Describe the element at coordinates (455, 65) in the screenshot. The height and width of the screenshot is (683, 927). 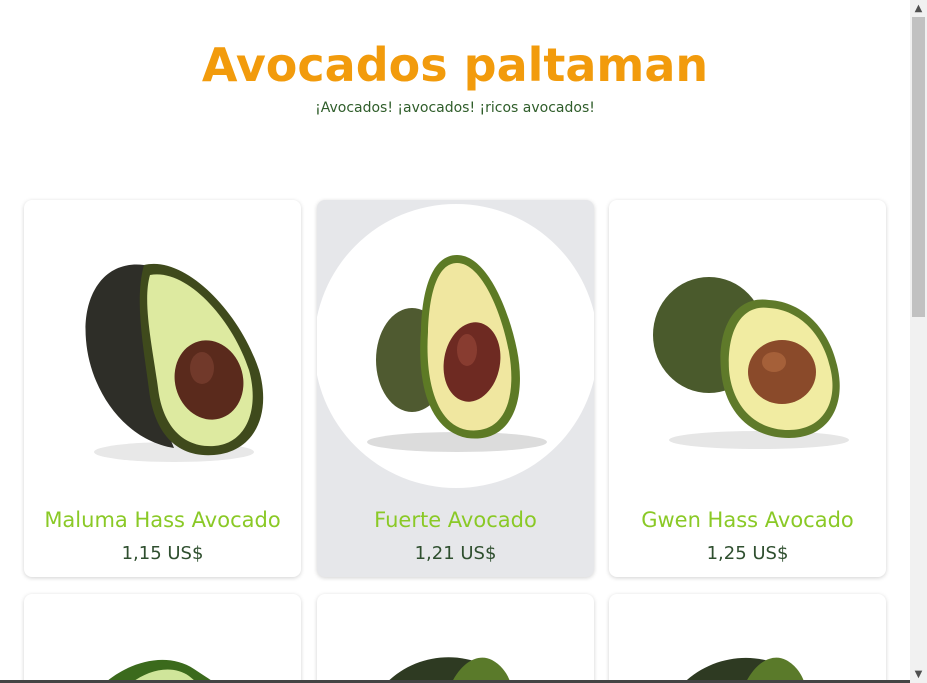
I see `page-title: Avocados paltaman` at that location.